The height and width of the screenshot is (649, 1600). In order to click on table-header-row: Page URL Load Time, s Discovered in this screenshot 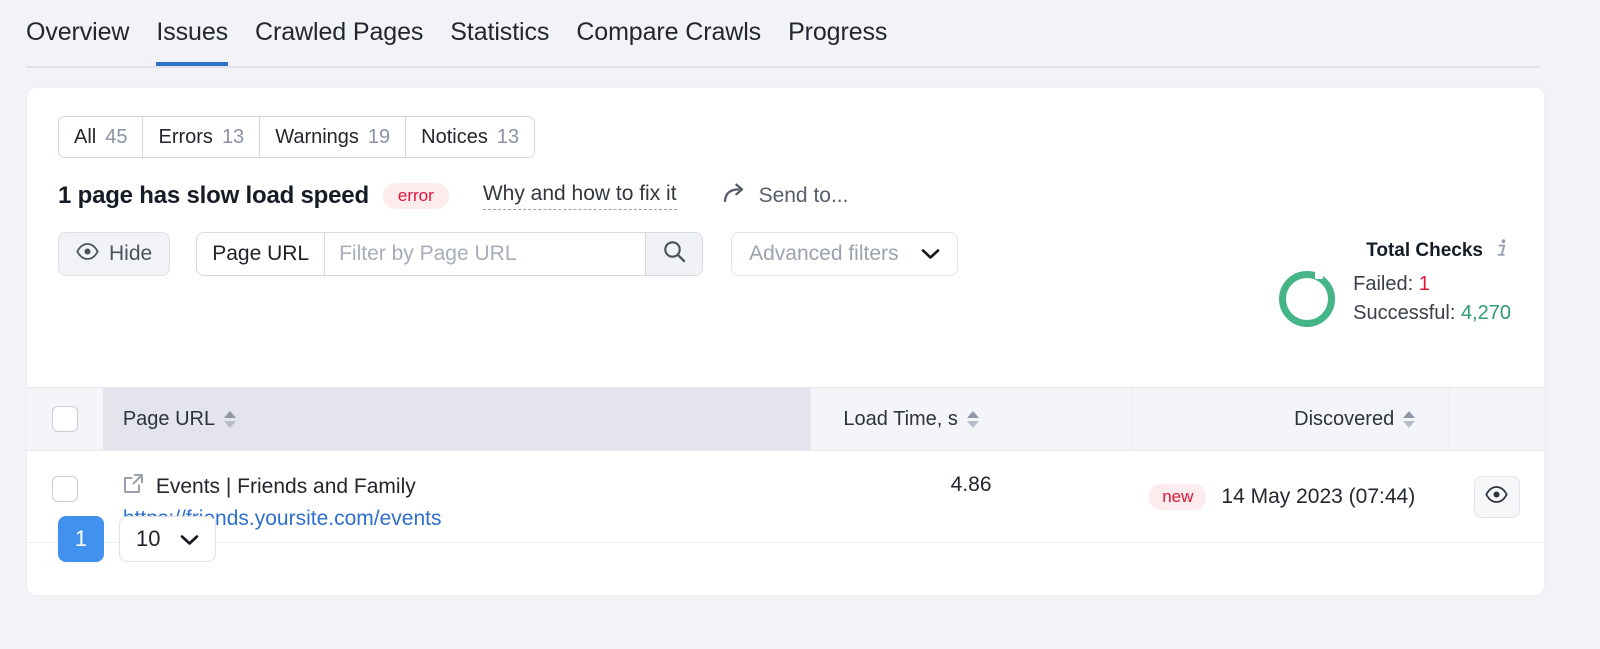, I will do `click(785, 419)`.